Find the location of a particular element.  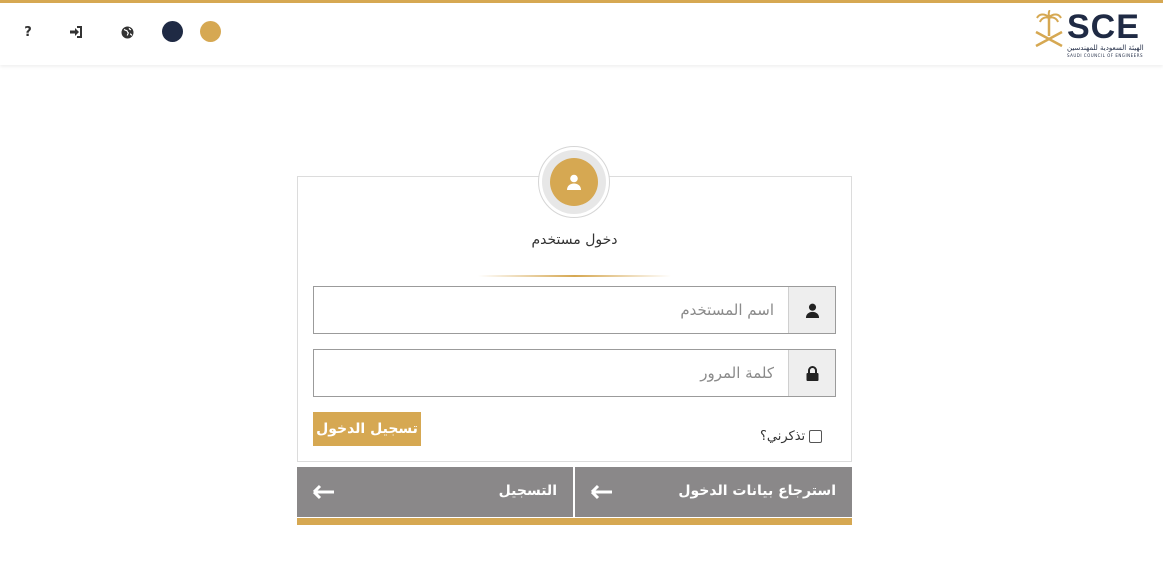

recover-credentials-button: استرجاع بيانات الدخول is located at coordinates (713, 492).